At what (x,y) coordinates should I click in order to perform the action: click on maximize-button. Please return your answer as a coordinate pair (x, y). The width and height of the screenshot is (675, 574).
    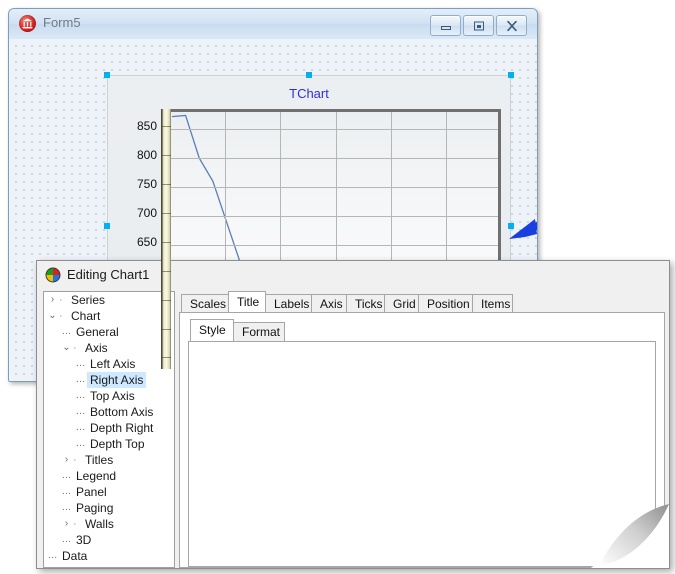
    Looking at the image, I should click on (478, 25).